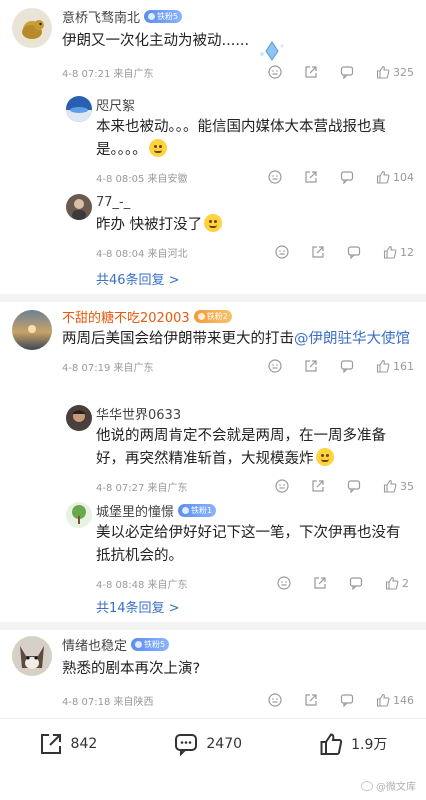  Describe the element at coordinates (108, 74) in the screenshot. I see `comment-time-location: 4-8 07:21 来自广东` at that location.